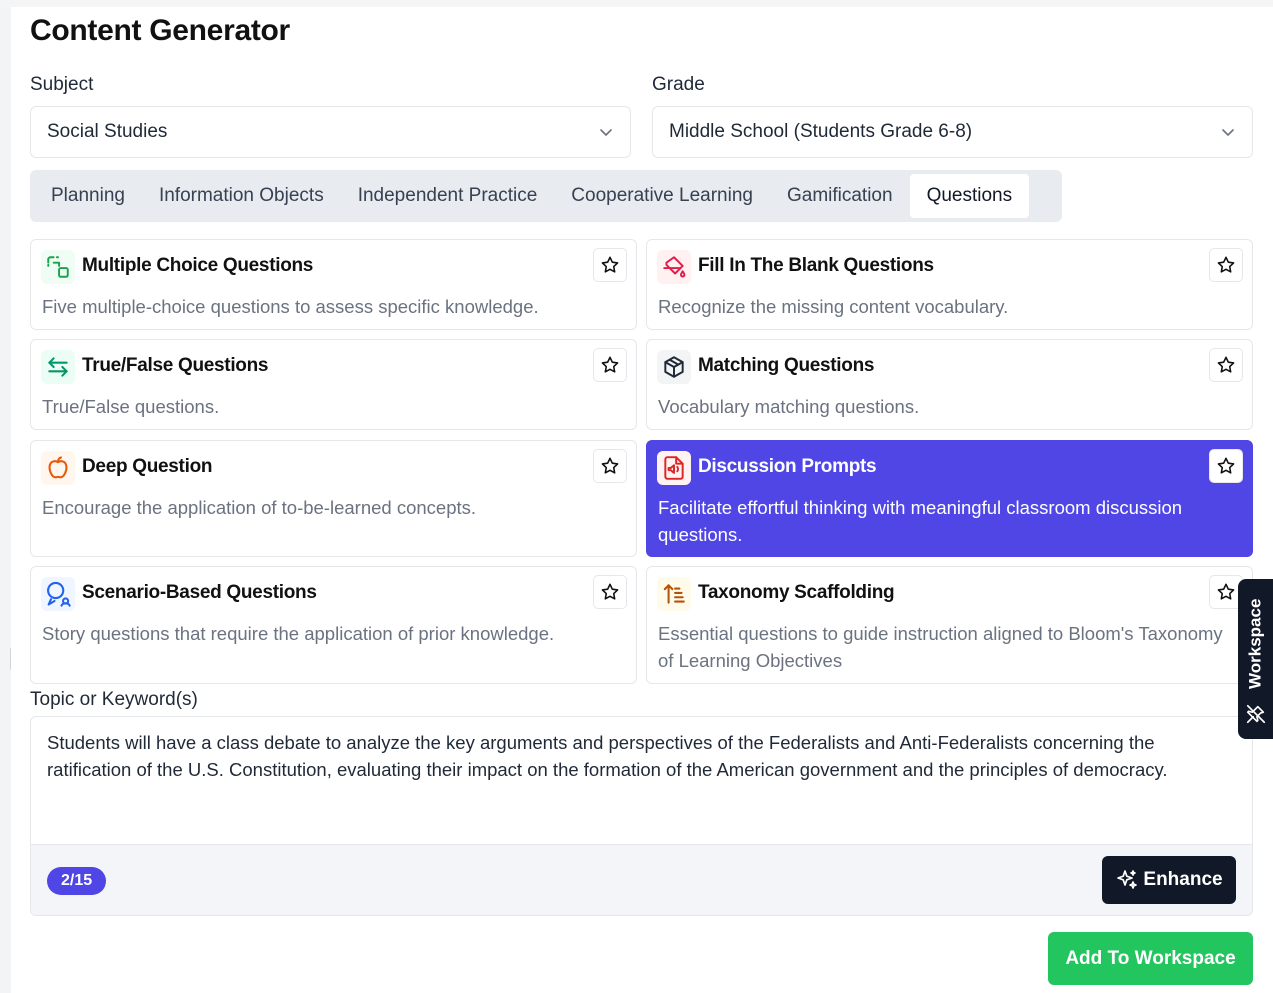  Describe the element at coordinates (821, 131) in the screenshot. I see `grade-value: Middle School (Students Grade 6-8)` at that location.